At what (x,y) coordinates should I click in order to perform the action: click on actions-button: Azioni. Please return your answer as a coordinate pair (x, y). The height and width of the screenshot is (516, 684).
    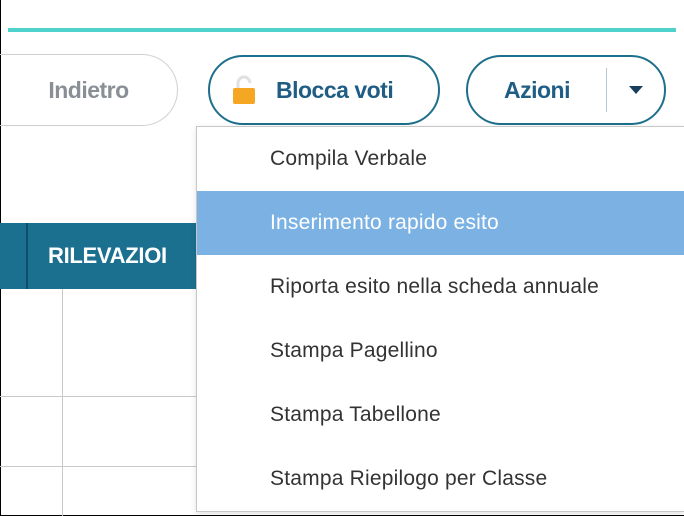
    Looking at the image, I should click on (537, 90).